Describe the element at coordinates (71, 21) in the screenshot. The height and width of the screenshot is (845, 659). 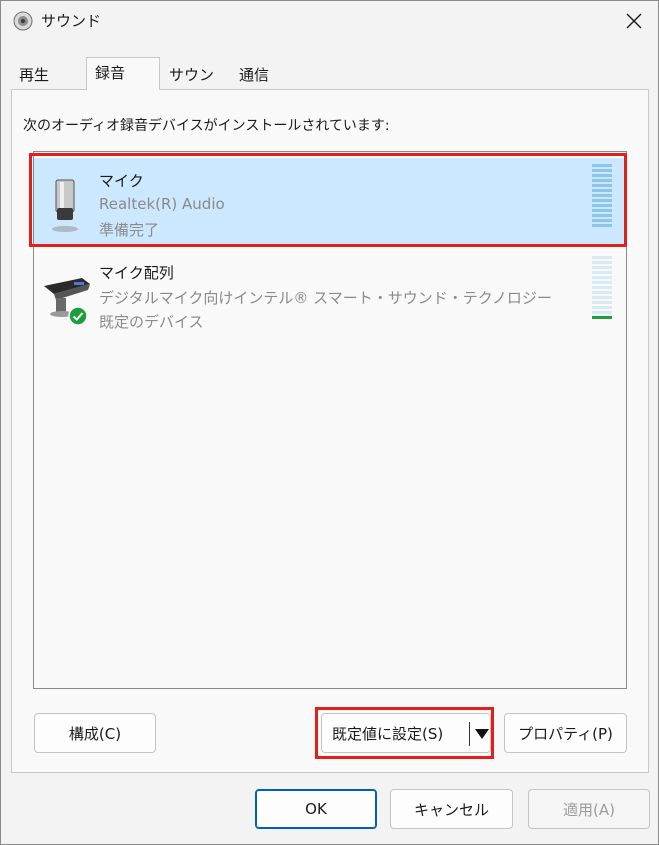
I see `window-title: サウンド` at that location.